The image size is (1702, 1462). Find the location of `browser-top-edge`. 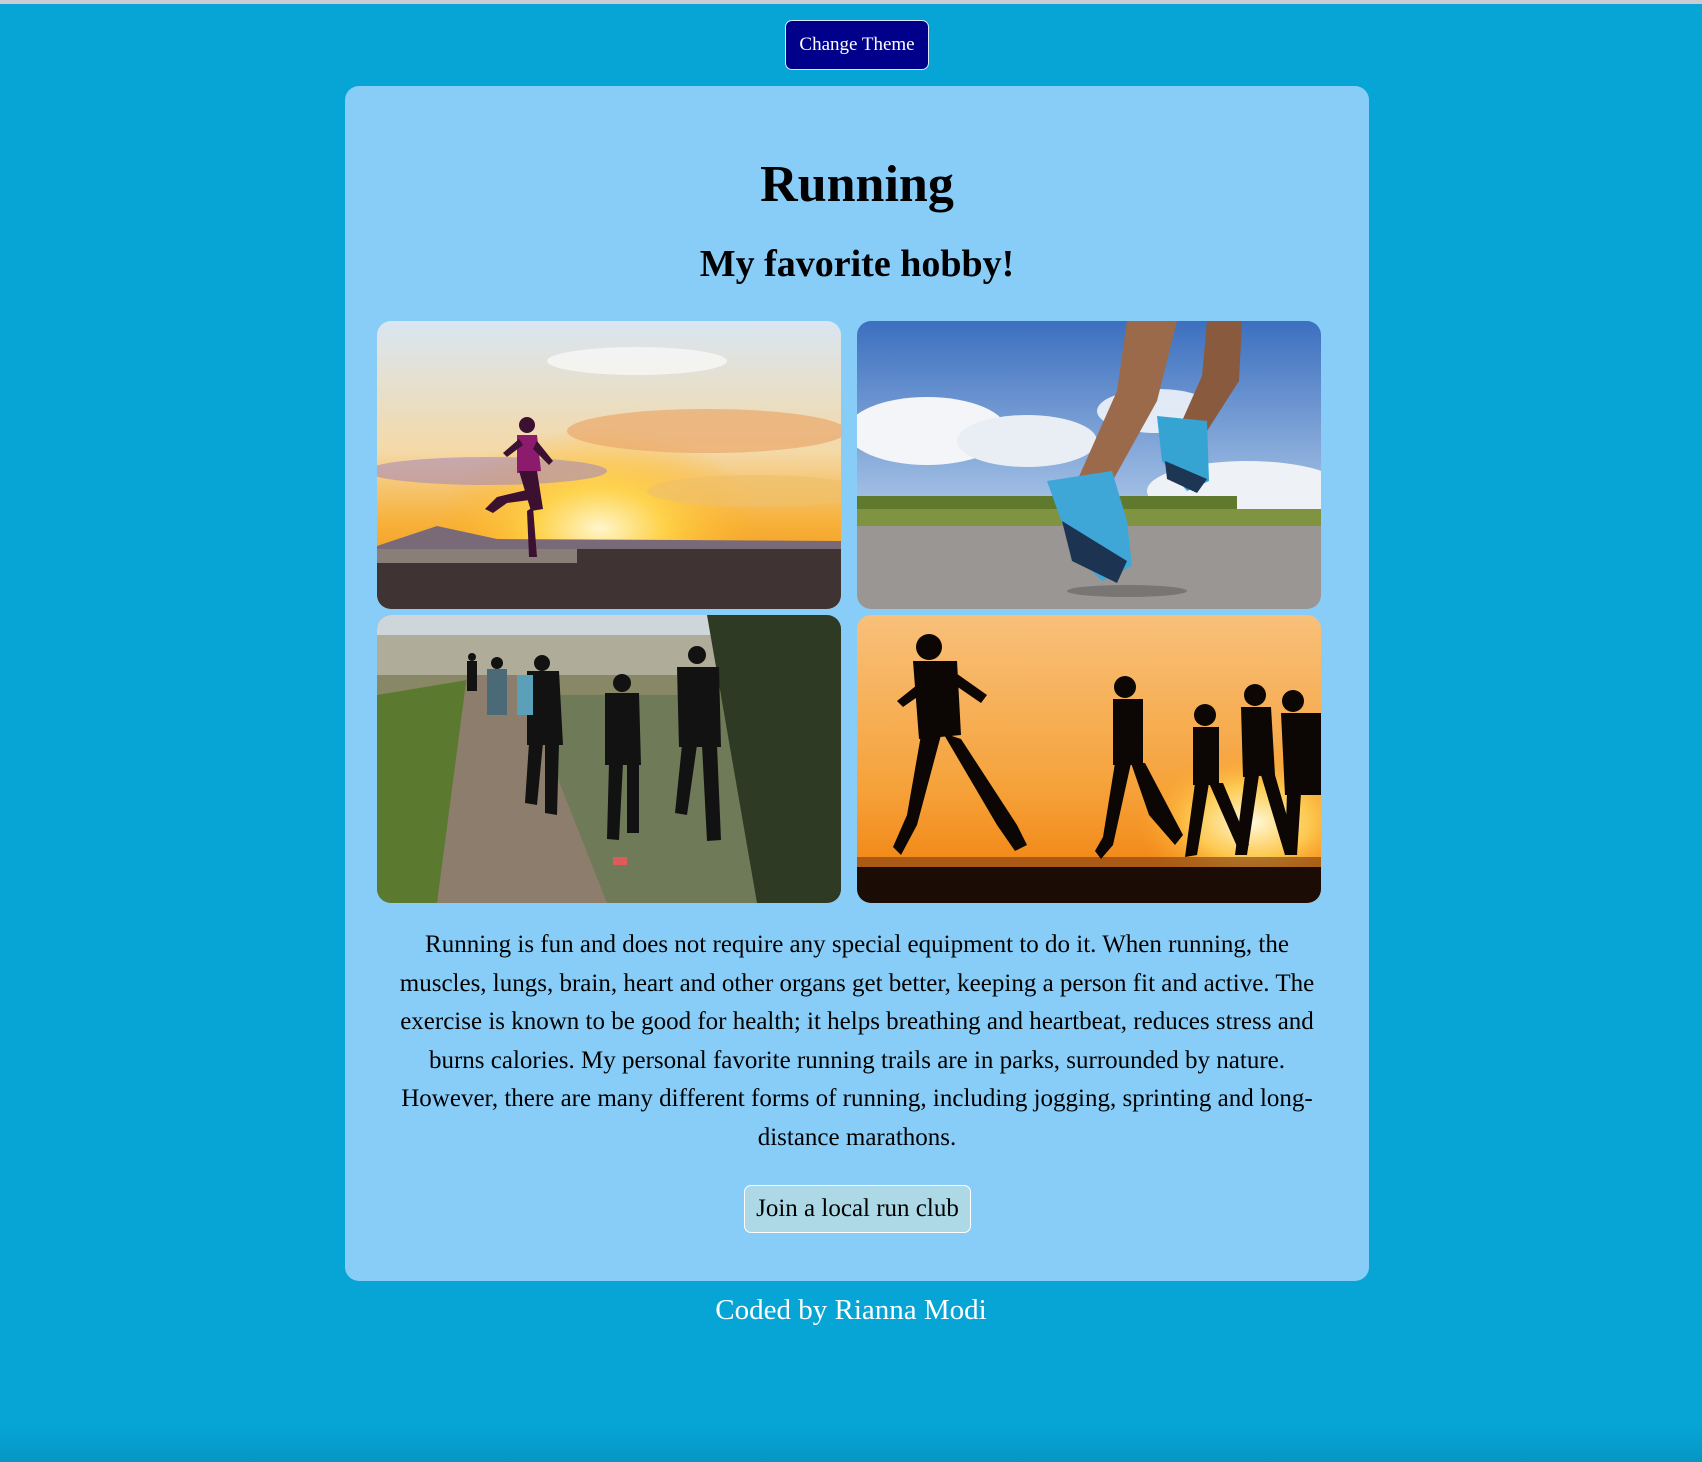

browser-top-edge is located at coordinates (851, 2).